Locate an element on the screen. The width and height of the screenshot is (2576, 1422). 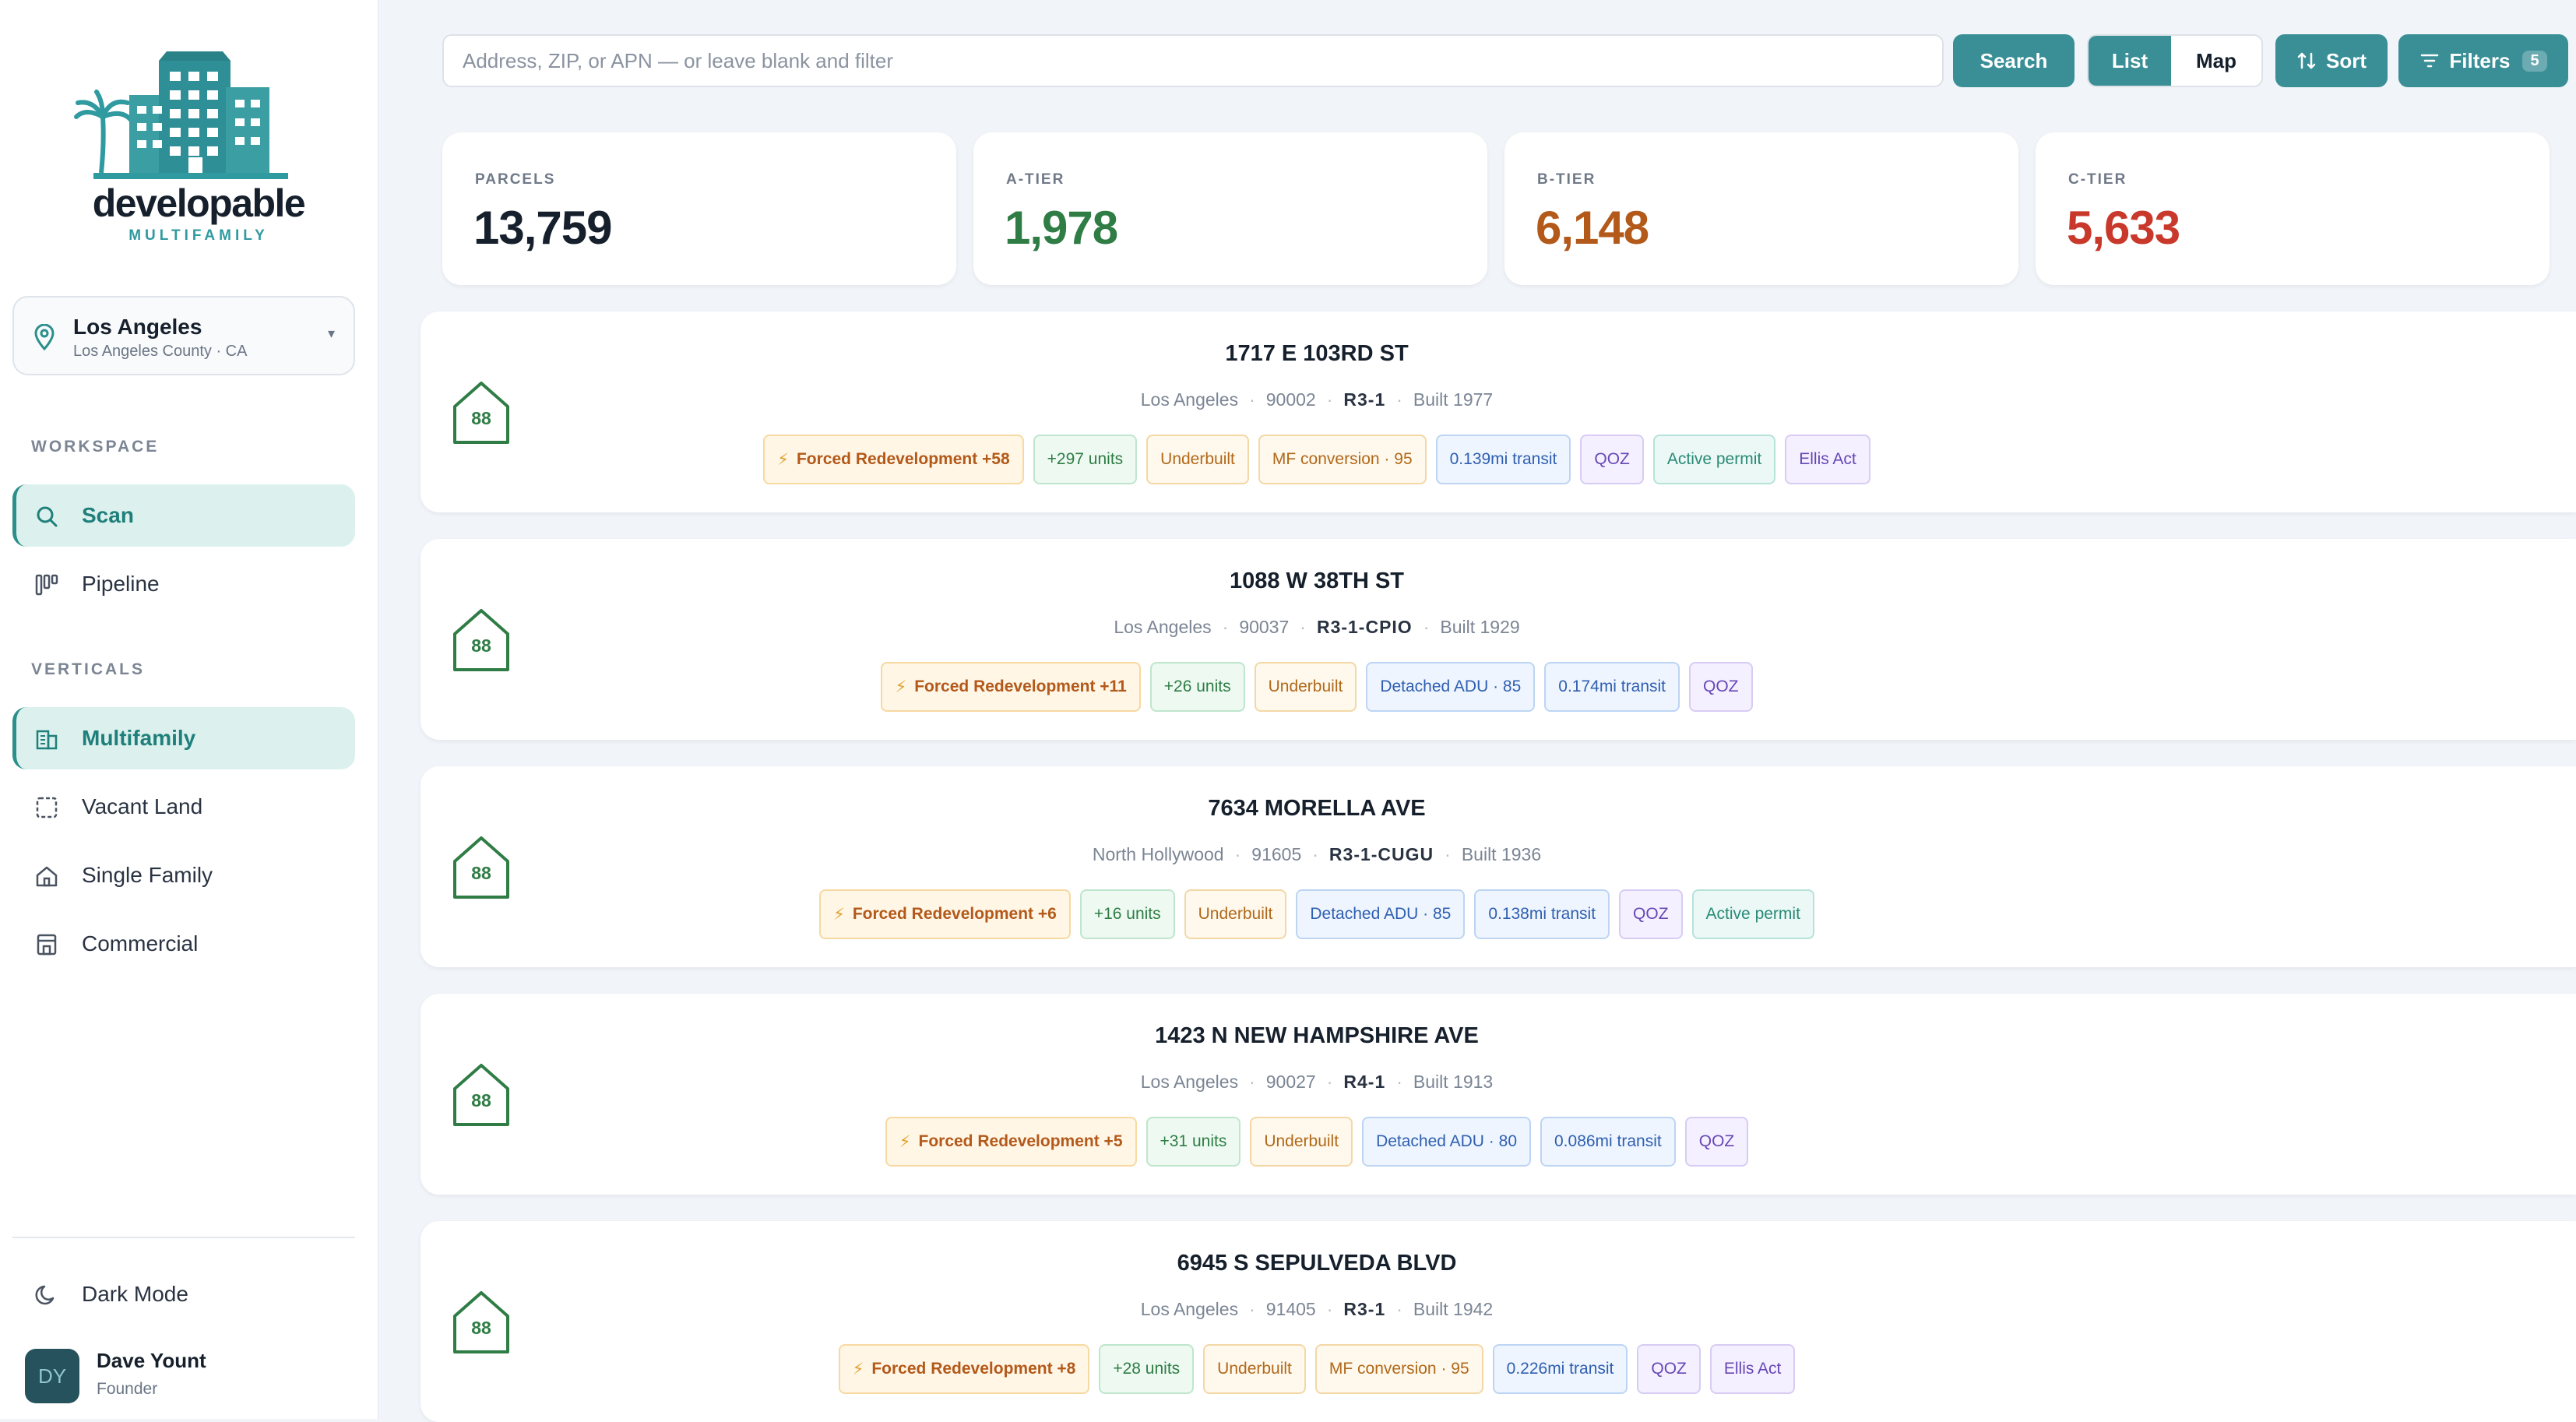
dark-mode-toggle: Dark Mode is located at coordinates (183, 1294).